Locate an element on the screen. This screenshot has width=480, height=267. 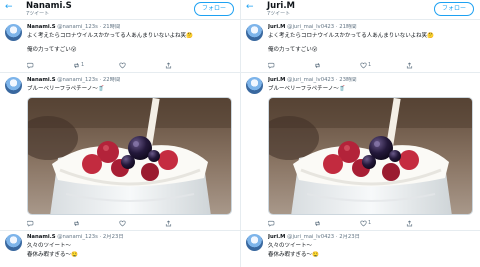
tweet-time: 22時間 is located at coordinates (111, 80).